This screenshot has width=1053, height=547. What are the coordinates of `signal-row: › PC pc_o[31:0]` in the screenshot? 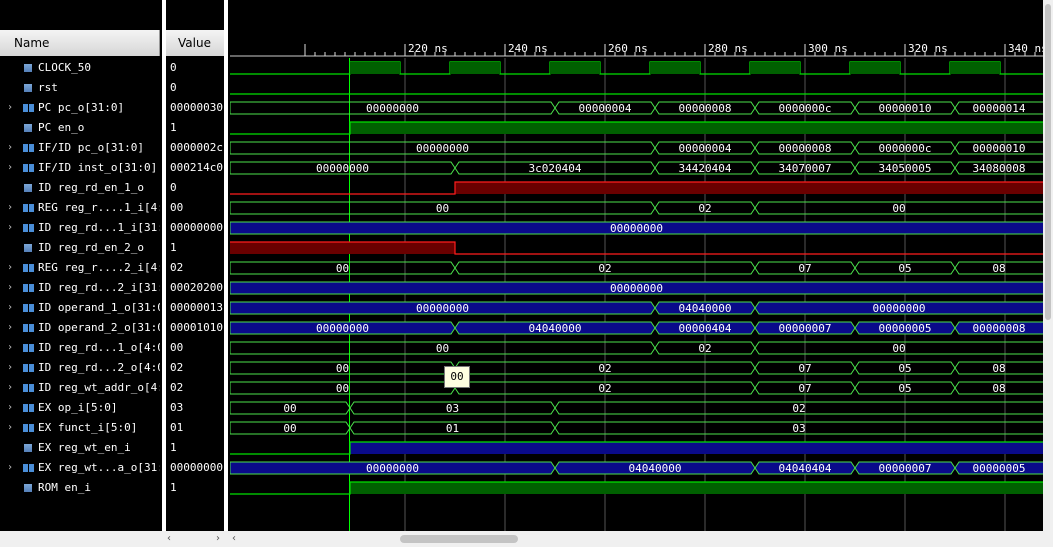 It's located at (80, 108).